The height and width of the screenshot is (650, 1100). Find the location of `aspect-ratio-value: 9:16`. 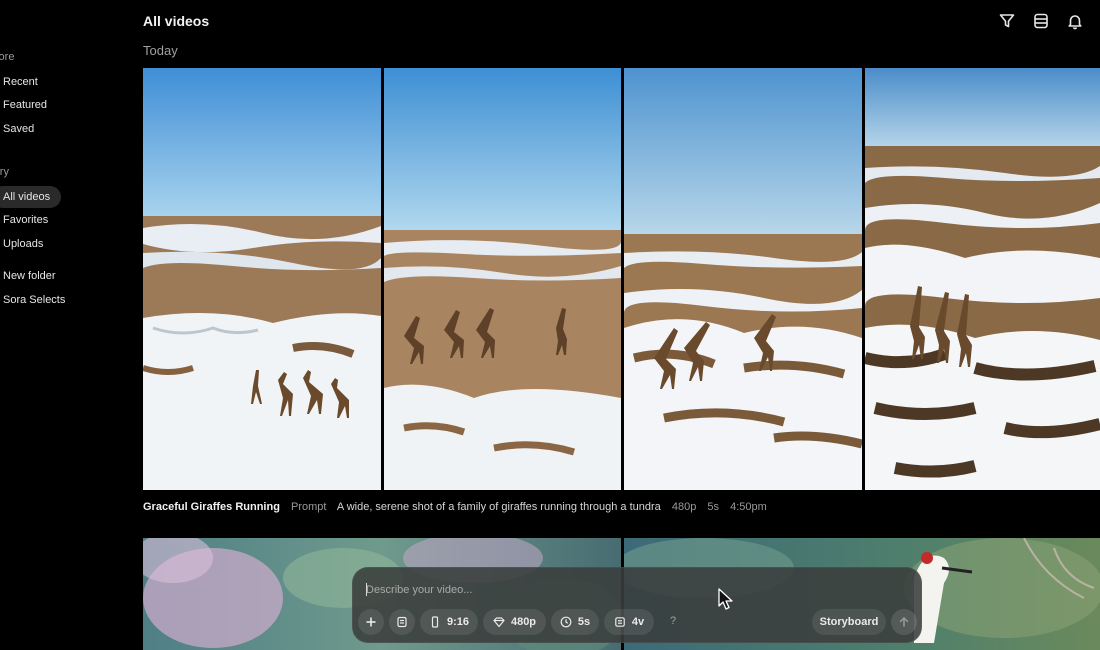

aspect-ratio-value: 9:16 is located at coordinates (458, 622).